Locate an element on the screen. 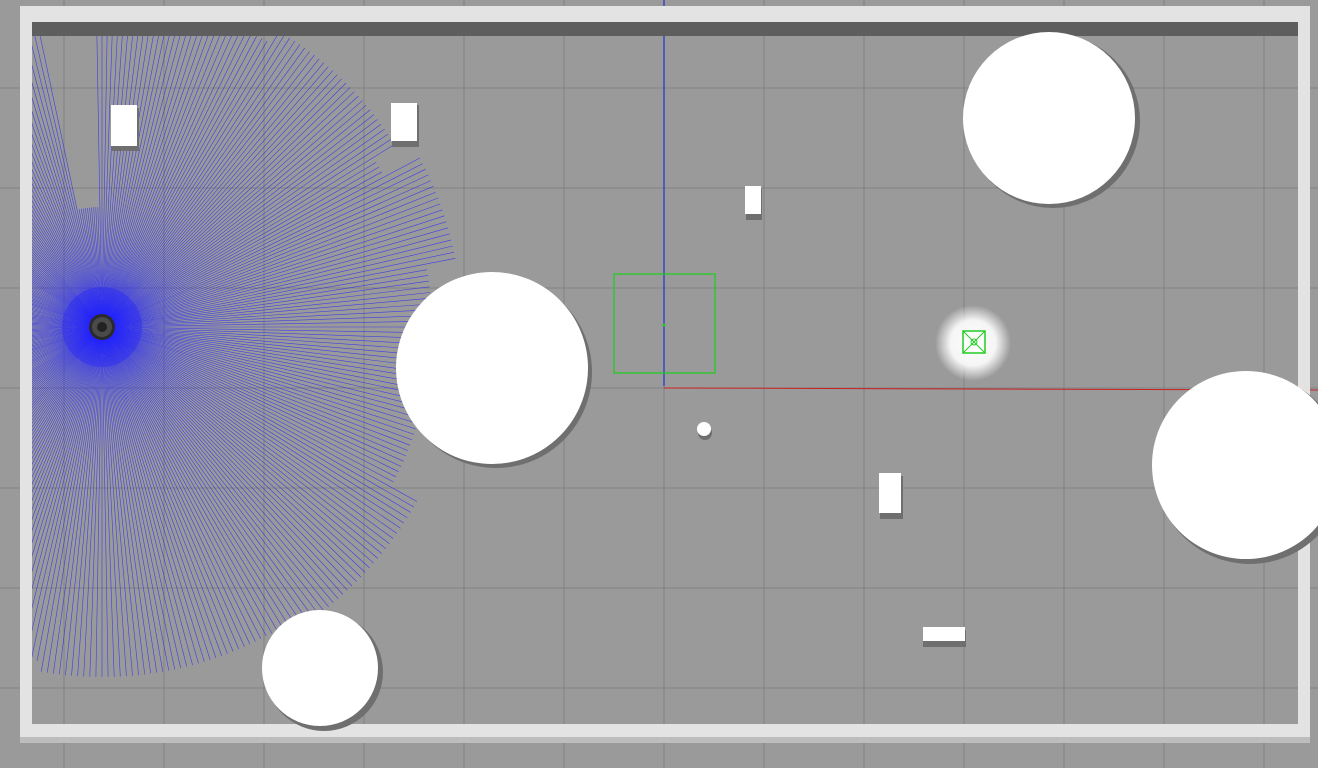  wall-top-shadow is located at coordinates (665, 29).